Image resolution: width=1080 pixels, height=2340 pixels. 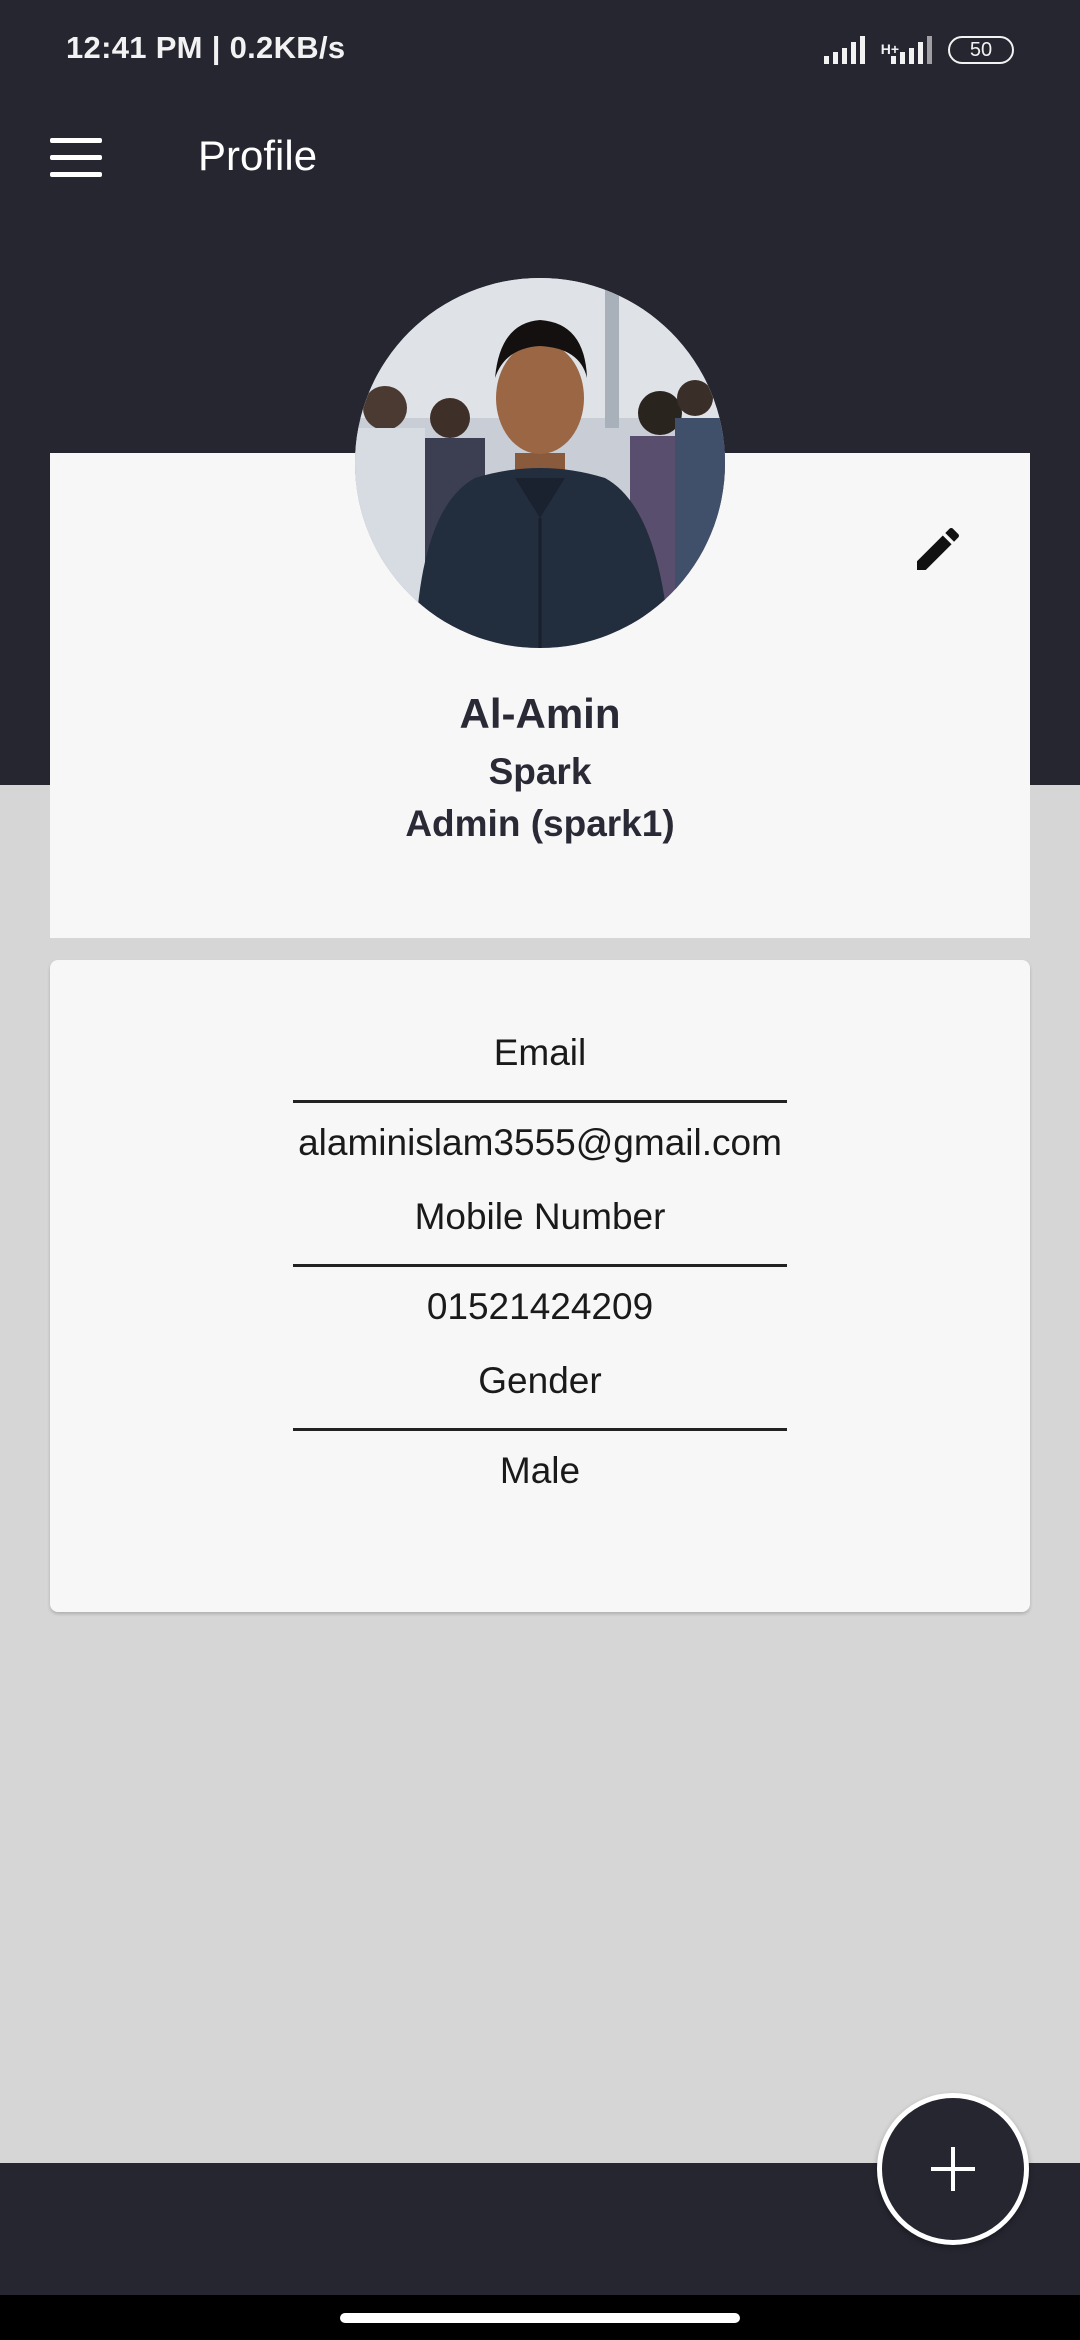 I want to click on email-label: Email, so click(x=540, y=1052).